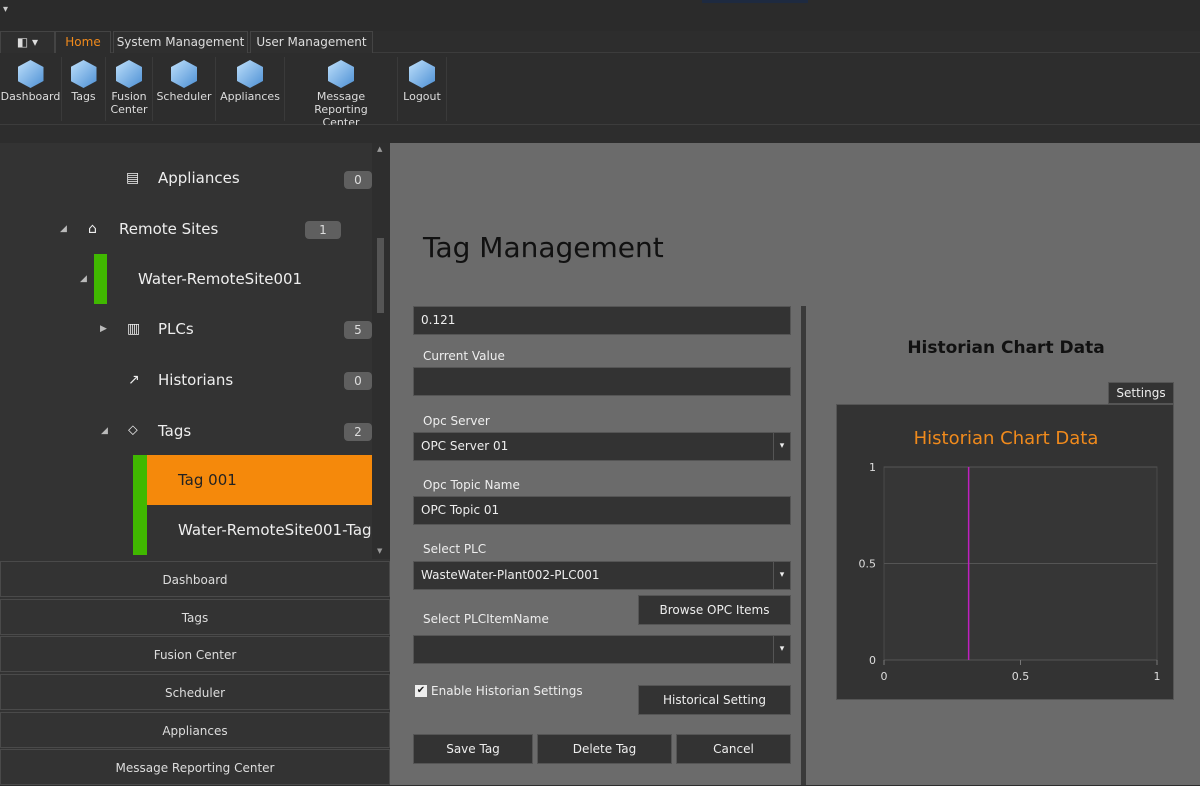 This screenshot has height=786, width=1200. What do you see at coordinates (602, 320) in the screenshot?
I see `value-field: 0.121` at bounding box center [602, 320].